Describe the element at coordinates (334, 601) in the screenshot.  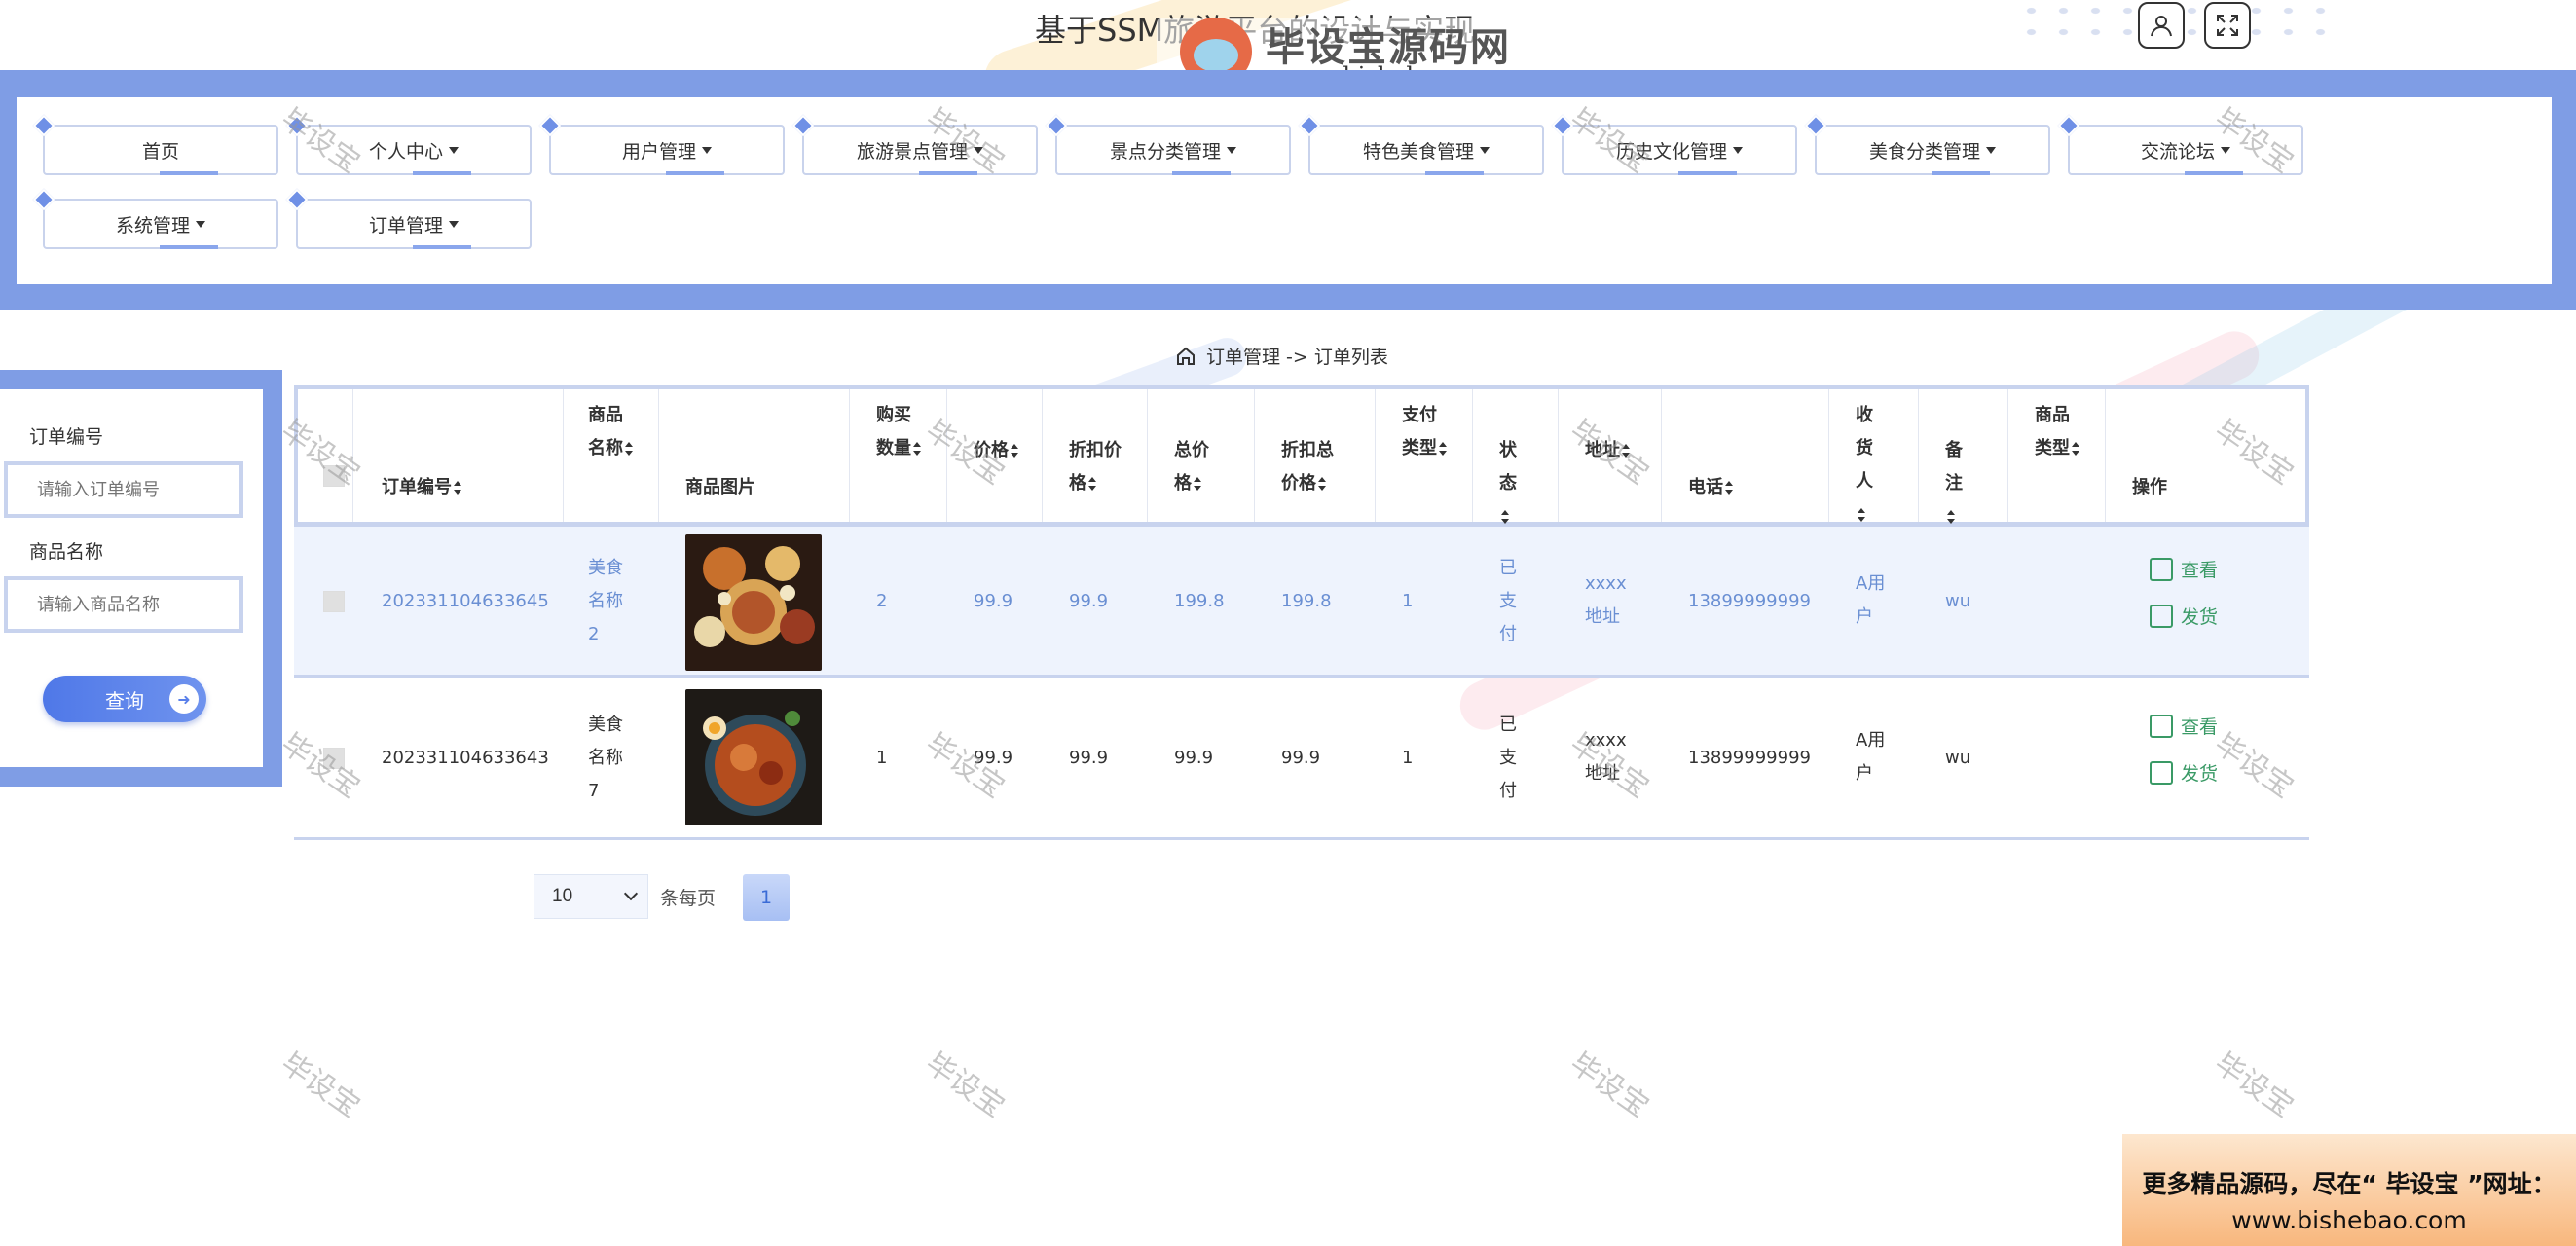
I see `row-checkbox` at that location.